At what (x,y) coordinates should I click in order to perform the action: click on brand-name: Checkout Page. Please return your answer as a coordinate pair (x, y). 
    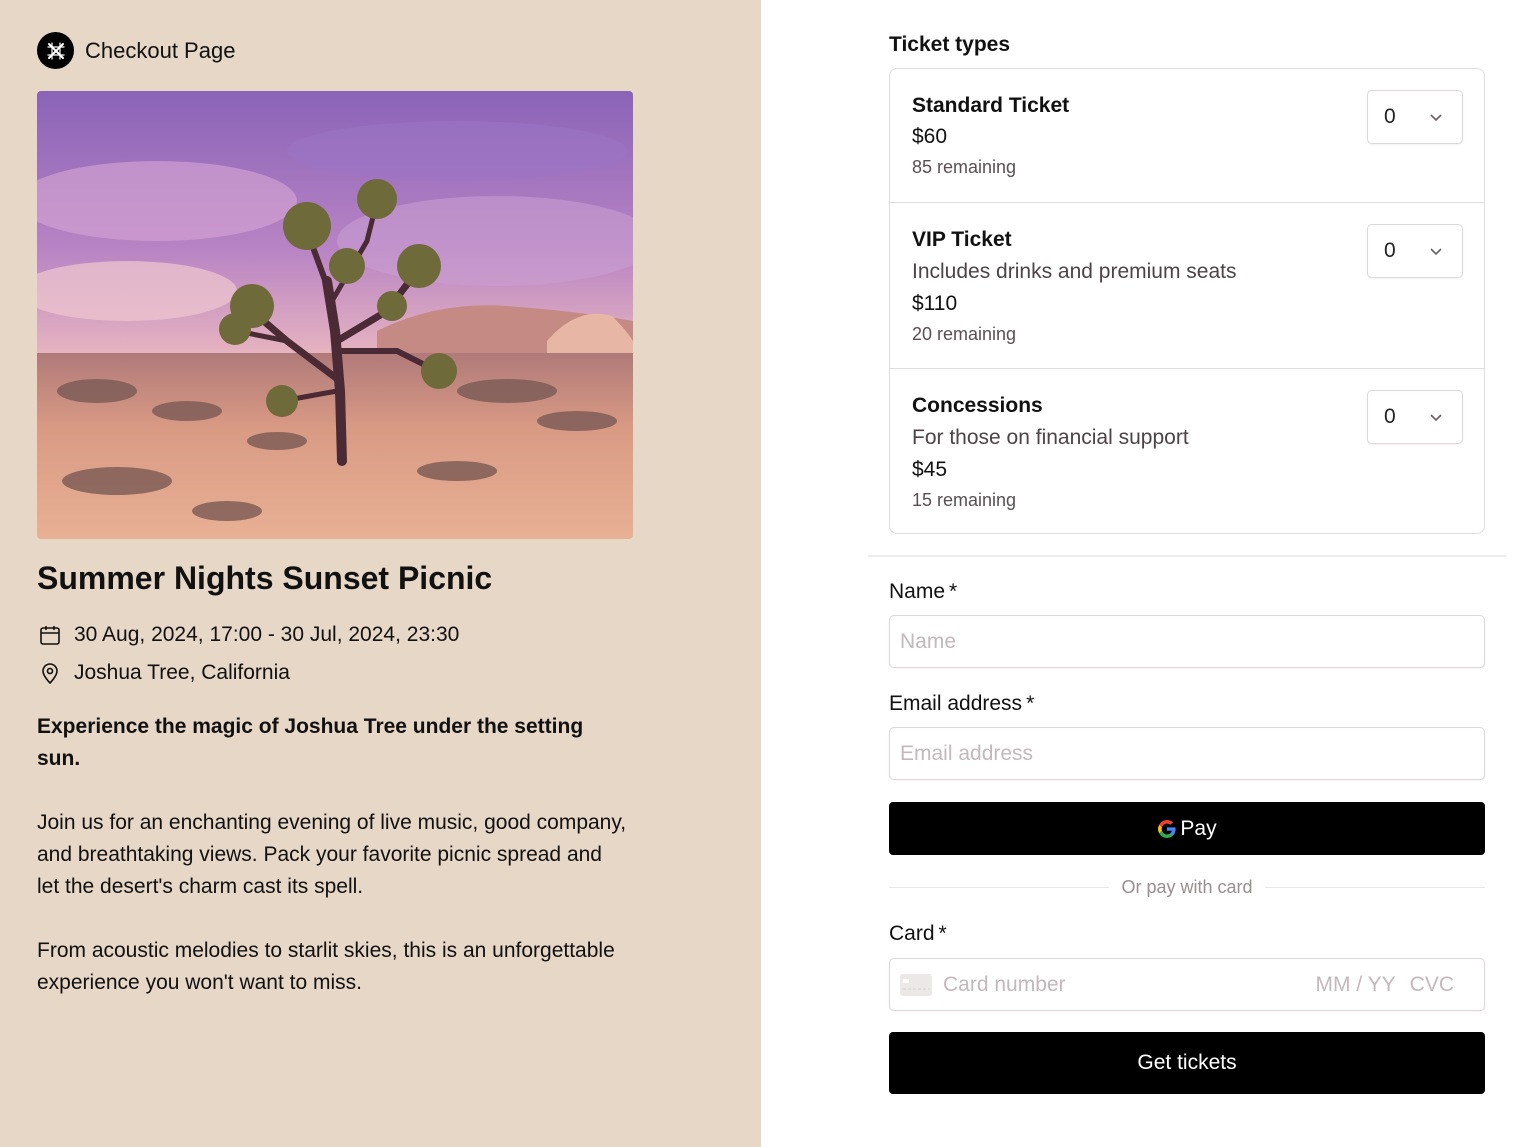
    Looking at the image, I should click on (160, 50).